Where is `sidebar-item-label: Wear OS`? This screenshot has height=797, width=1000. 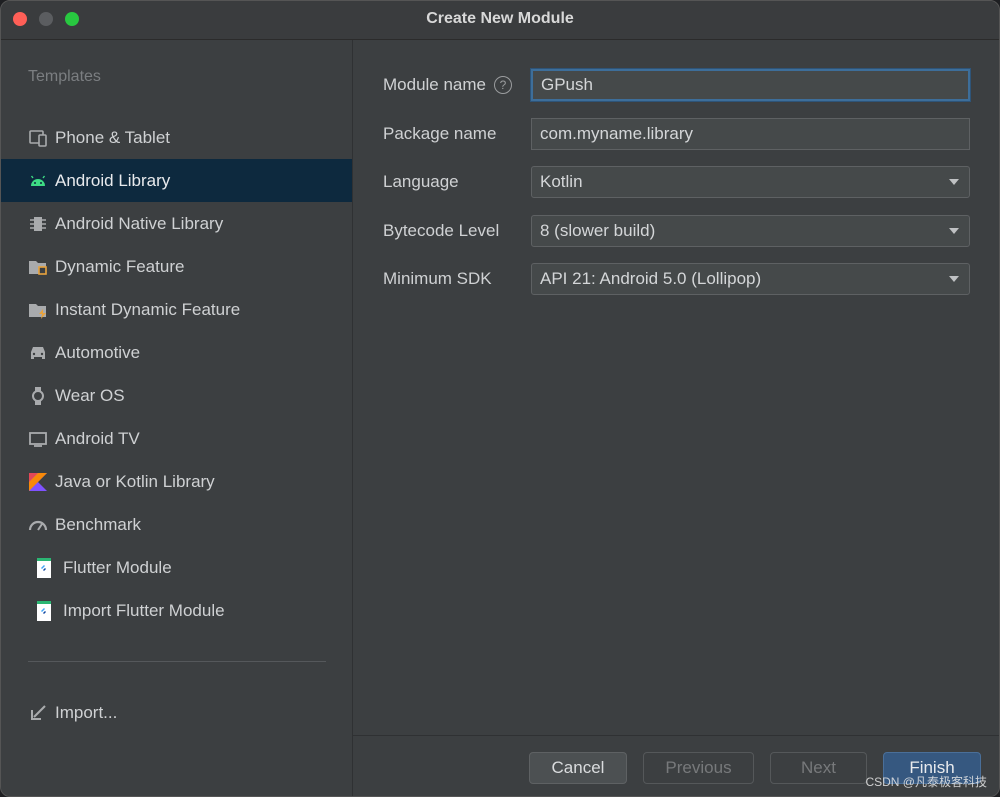 sidebar-item-label: Wear OS is located at coordinates (90, 395).